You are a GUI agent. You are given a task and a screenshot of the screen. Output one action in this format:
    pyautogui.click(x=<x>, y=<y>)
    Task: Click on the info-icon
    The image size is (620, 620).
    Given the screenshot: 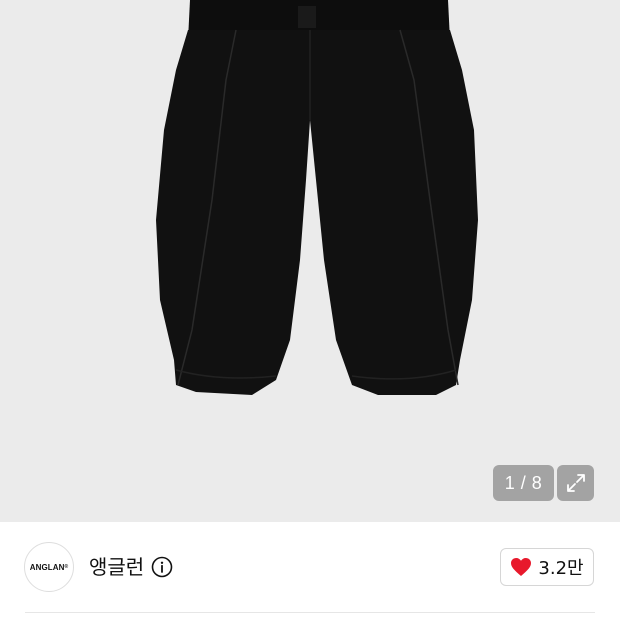 What is the action you would take?
    pyautogui.click(x=162, y=567)
    